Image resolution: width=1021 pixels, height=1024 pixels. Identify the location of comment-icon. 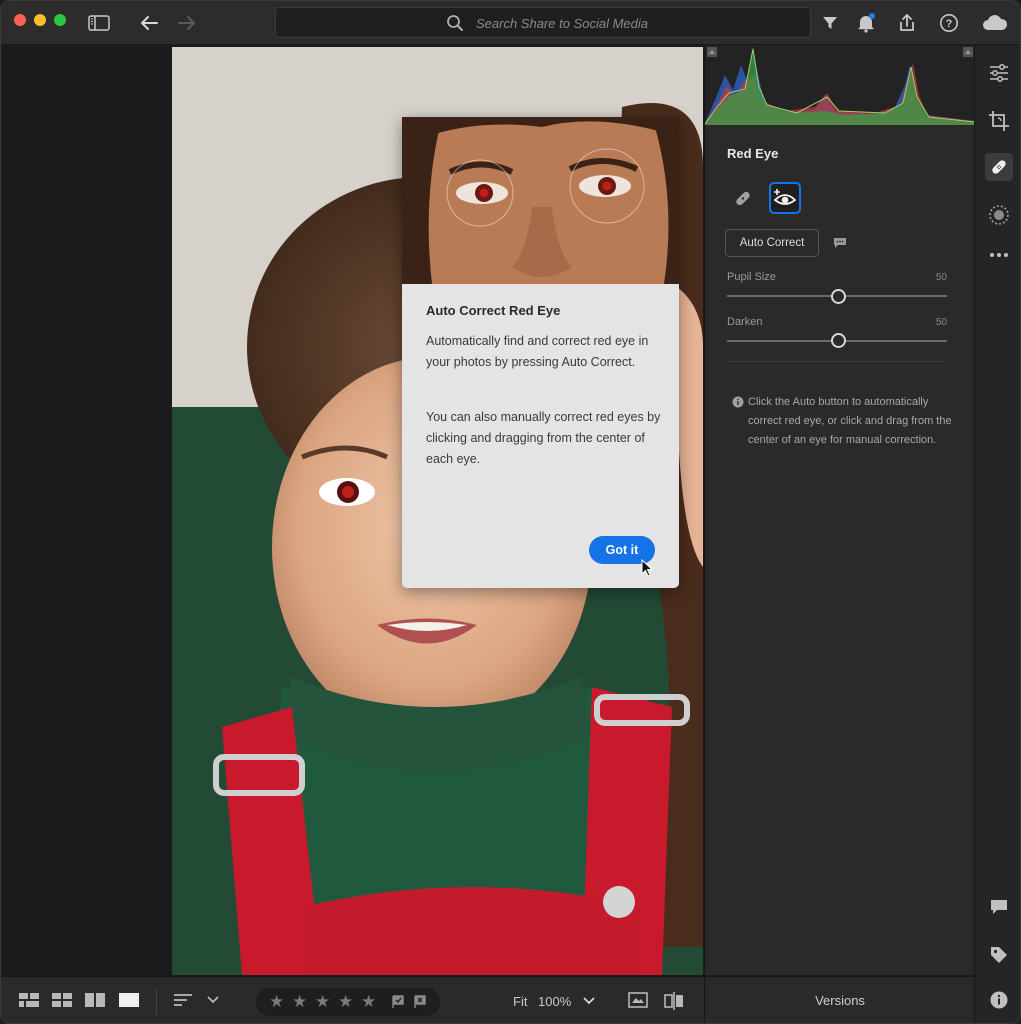
(999, 907).